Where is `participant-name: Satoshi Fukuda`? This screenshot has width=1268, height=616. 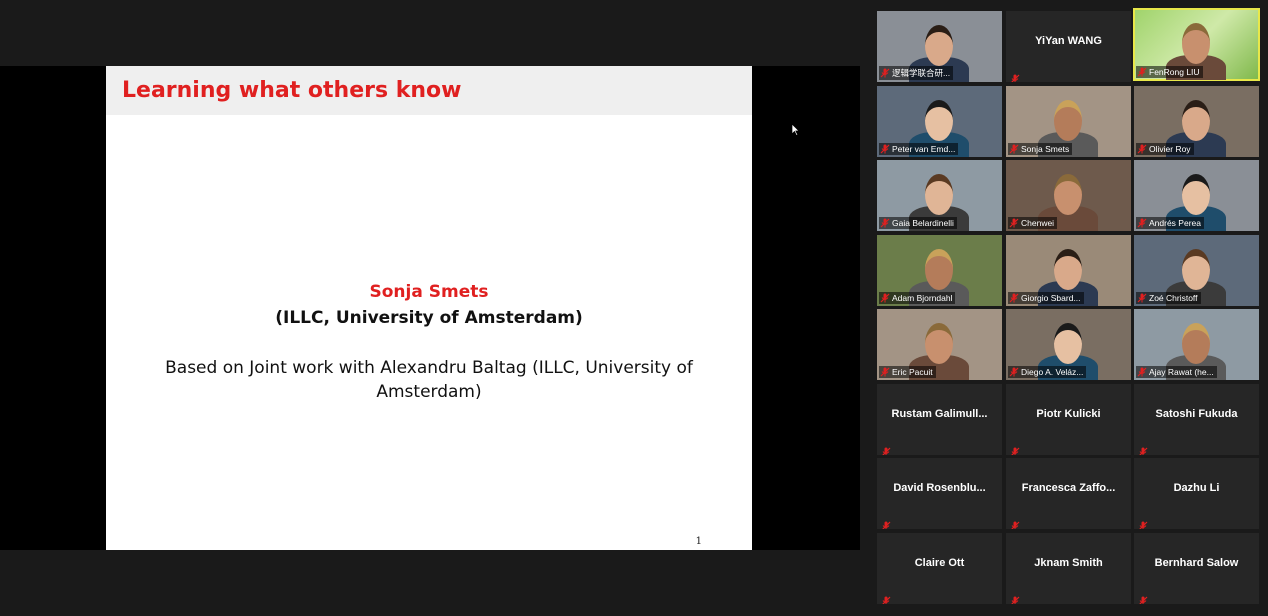 participant-name: Satoshi Fukuda is located at coordinates (1196, 413).